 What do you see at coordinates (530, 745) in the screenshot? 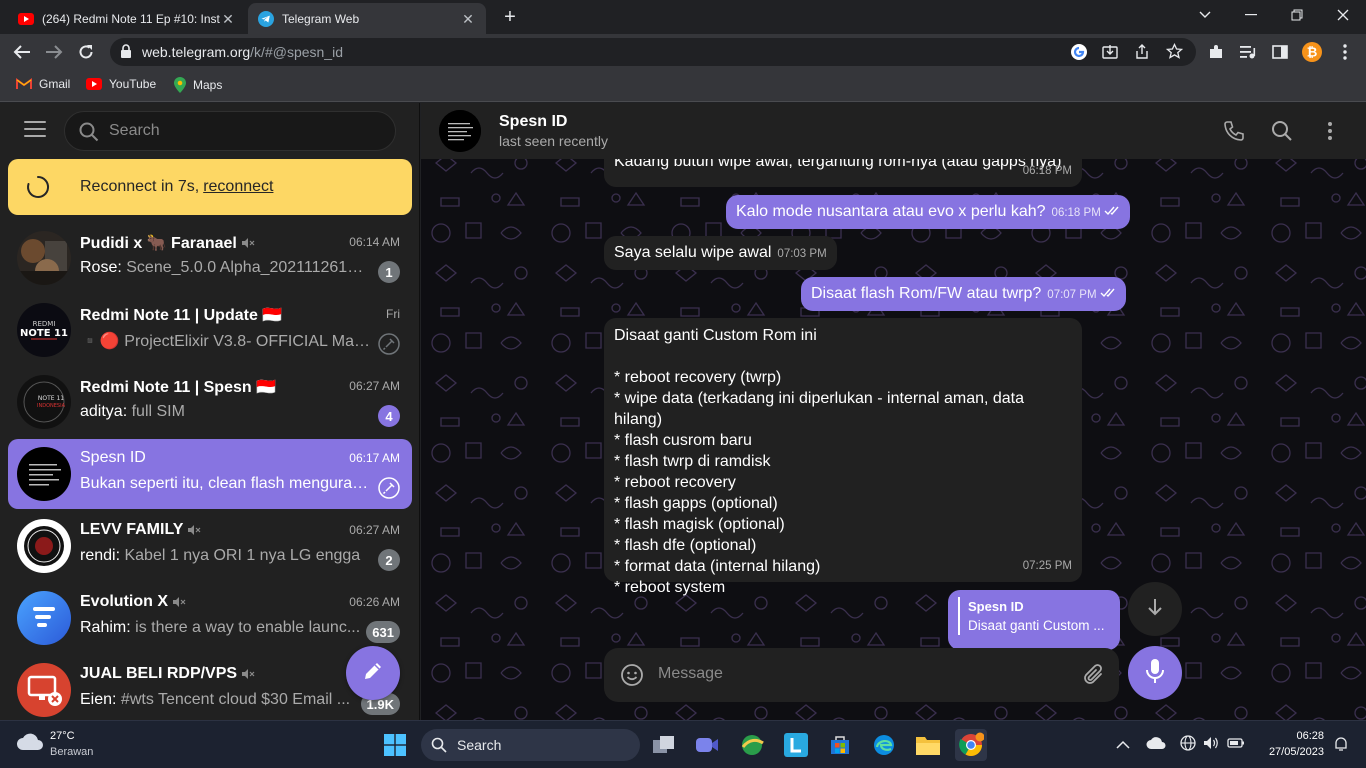
I see `taskbar-search: Search` at bounding box center [530, 745].